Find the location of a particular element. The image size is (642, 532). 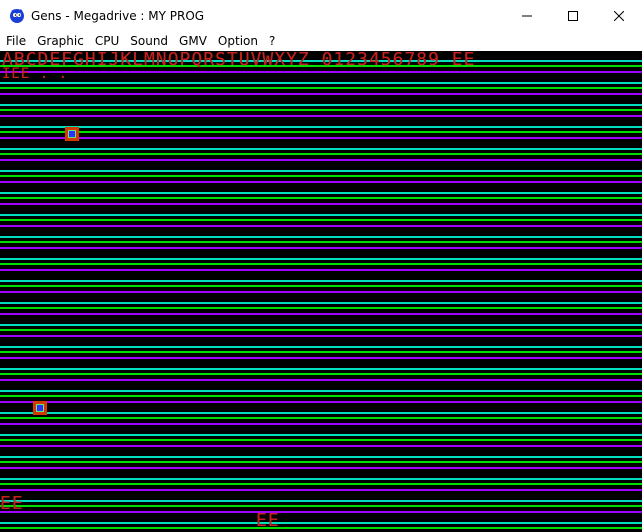

window-title: Gens - Megadrive : MY PROG is located at coordinates (118, 15).